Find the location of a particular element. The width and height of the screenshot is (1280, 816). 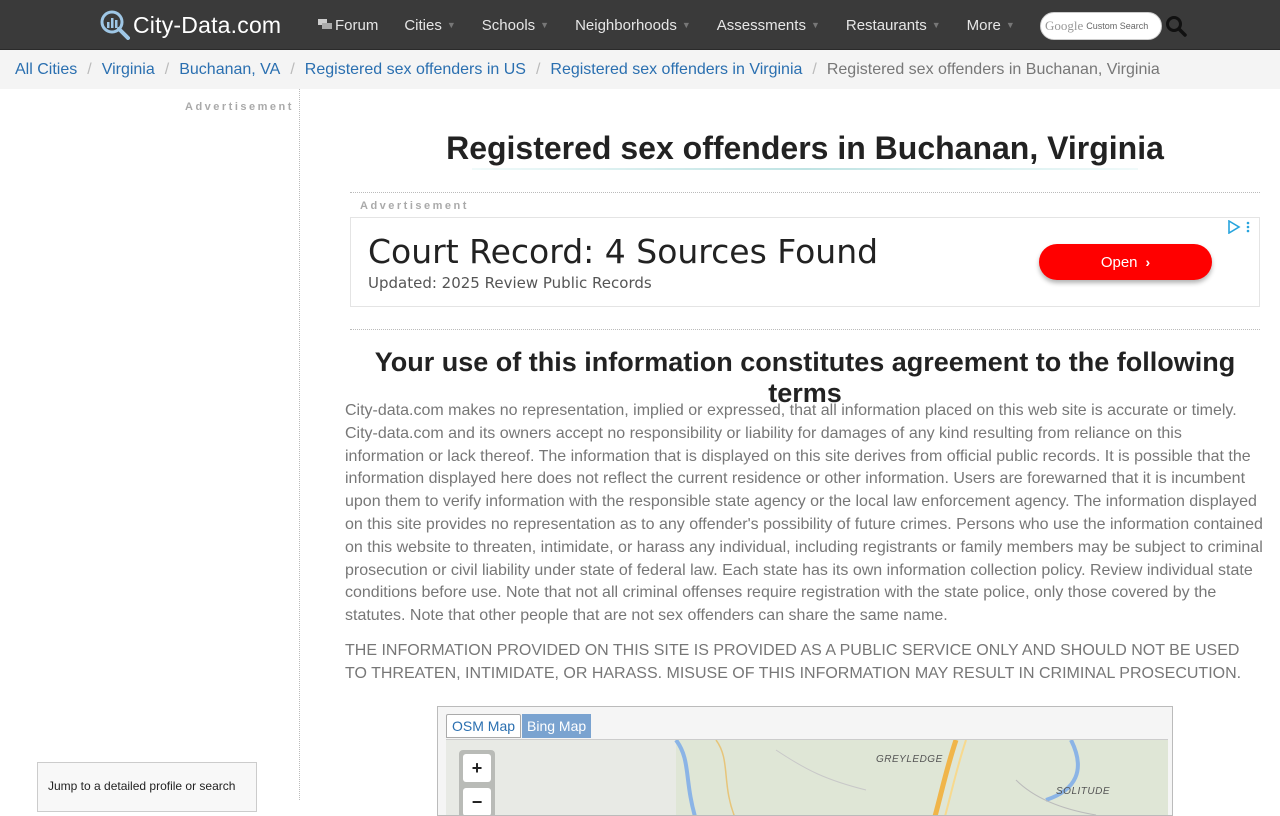

zoom-in-button: + is located at coordinates (477, 768).